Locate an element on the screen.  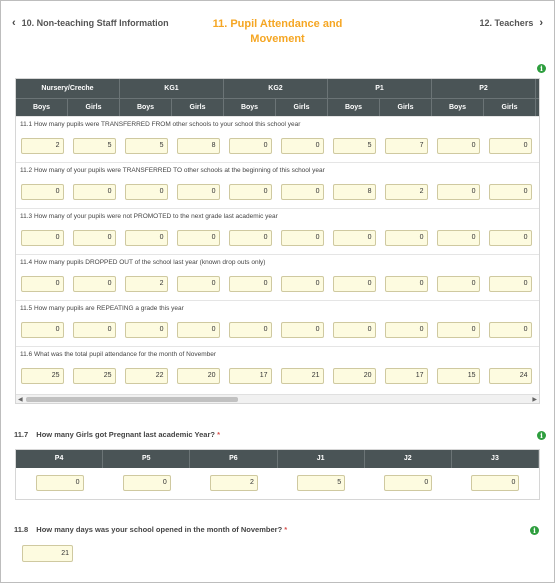
scroll-right-arrow-icon: ▶ is located at coordinates (534, 399).